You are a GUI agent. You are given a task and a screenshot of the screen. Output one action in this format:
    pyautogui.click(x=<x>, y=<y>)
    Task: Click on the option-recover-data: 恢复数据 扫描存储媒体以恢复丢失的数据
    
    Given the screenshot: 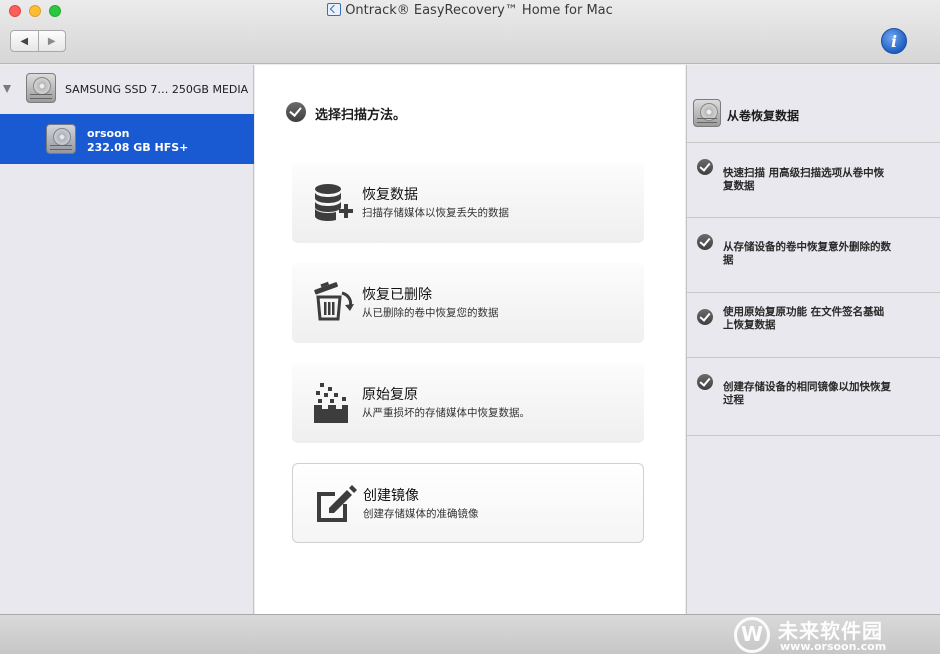 What is the action you would take?
    pyautogui.click(x=468, y=203)
    